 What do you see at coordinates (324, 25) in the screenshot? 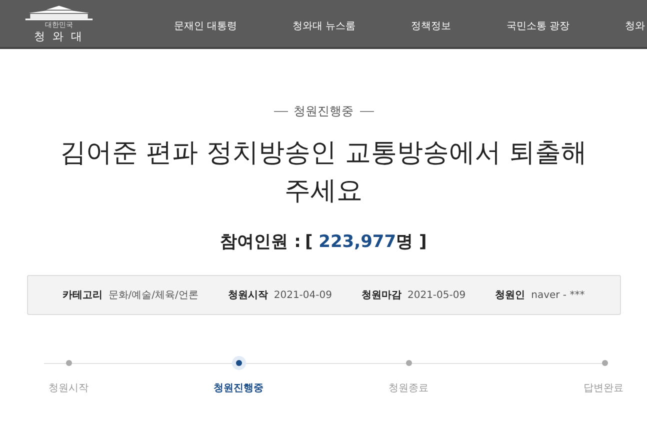
I see `nav-link: 청와대 뉴스룸` at bounding box center [324, 25].